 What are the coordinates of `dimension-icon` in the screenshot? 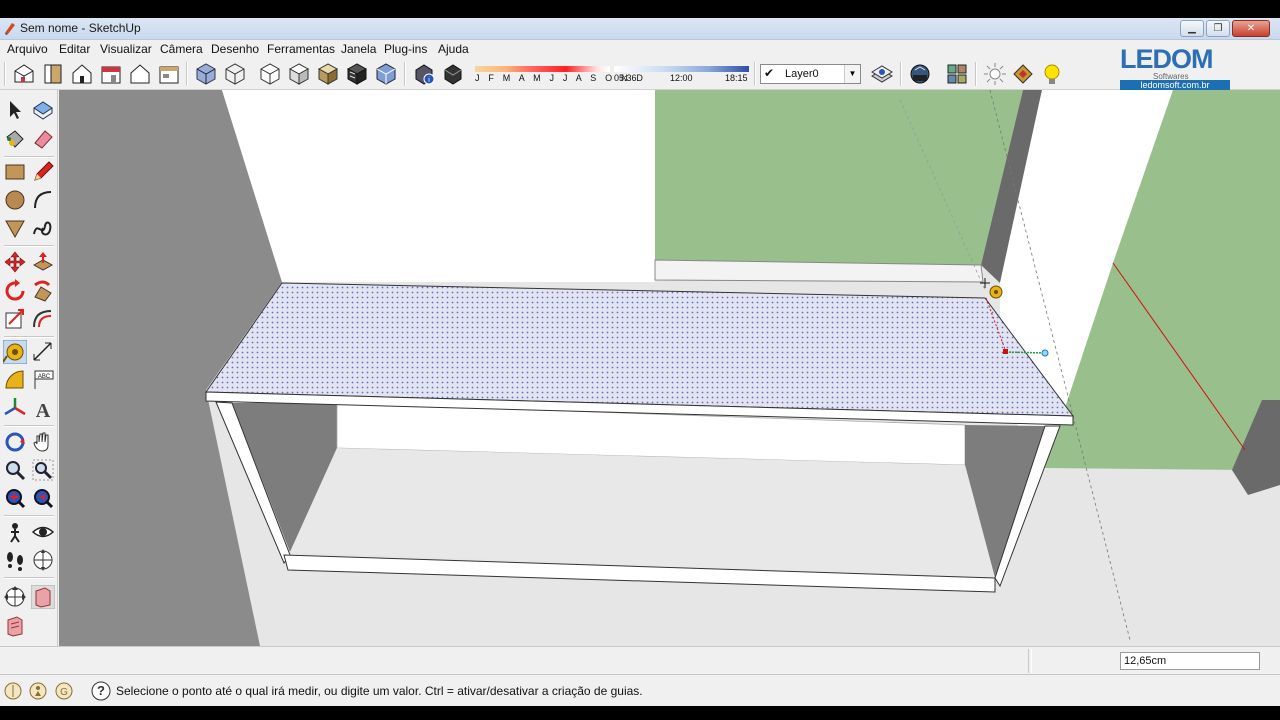 It's located at (43, 352).